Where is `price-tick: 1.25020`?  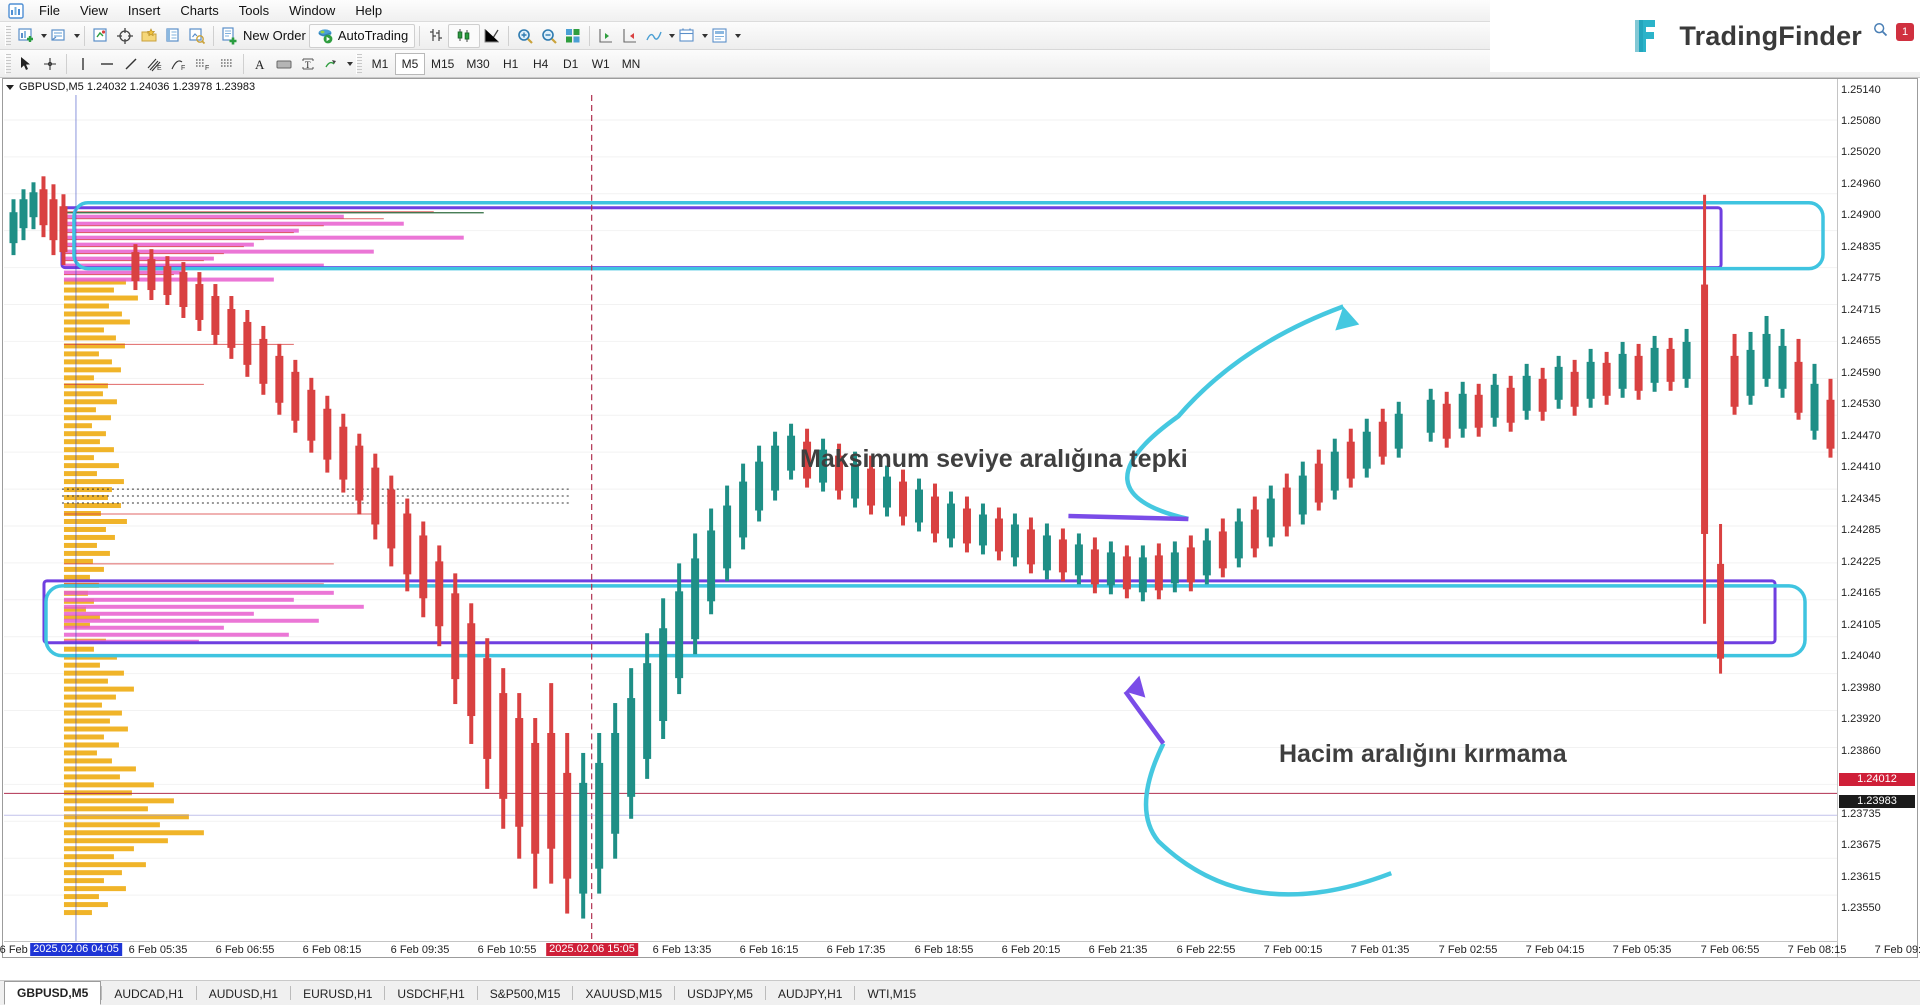
price-tick: 1.25020 is located at coordinates (1861, 152).